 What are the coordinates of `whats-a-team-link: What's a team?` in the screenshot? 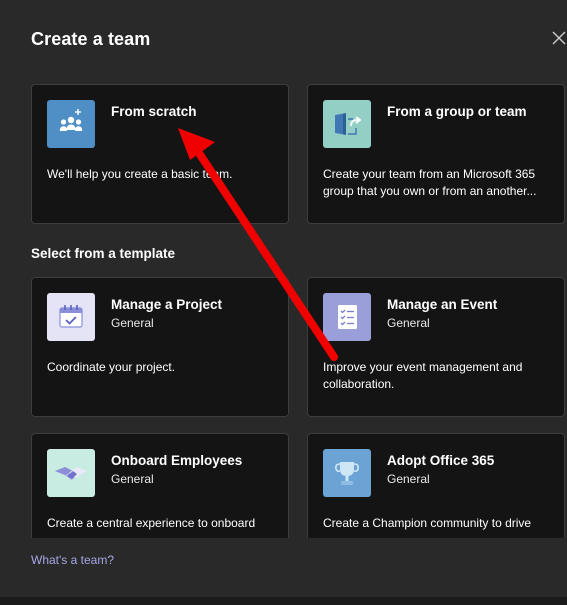 It's located at (72, 560).